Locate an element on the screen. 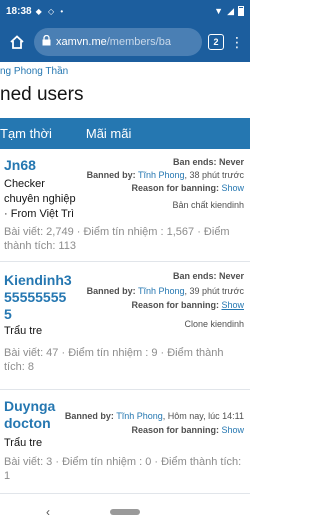 This screenshot has width=320, height=528. url-host: xamvn.me is located at coordinates (81, 42).